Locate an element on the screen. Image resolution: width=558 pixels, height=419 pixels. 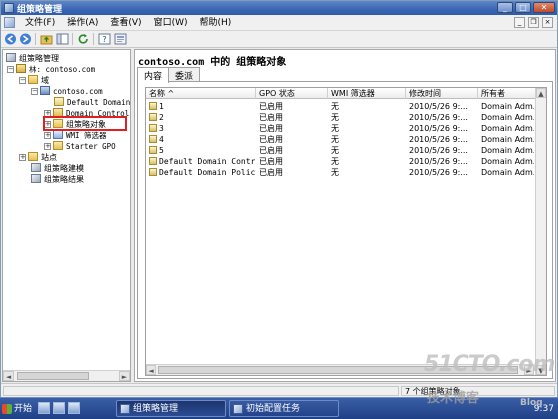
pane-title: contoso.com 中的 组策略对象 is located at coordinates (212, 62).